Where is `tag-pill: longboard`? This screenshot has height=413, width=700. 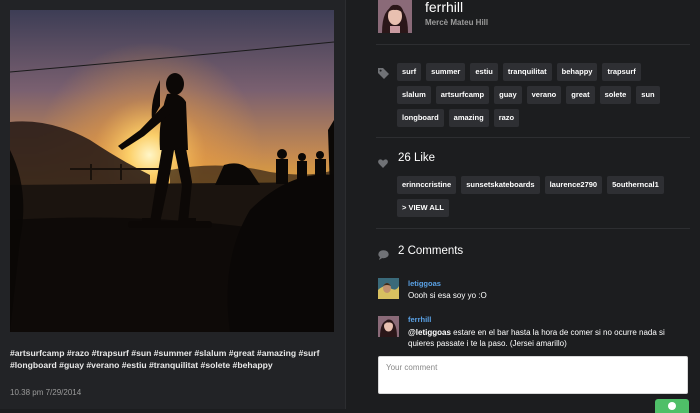
tag-pill: longboard is located at coordinates (420, 118).